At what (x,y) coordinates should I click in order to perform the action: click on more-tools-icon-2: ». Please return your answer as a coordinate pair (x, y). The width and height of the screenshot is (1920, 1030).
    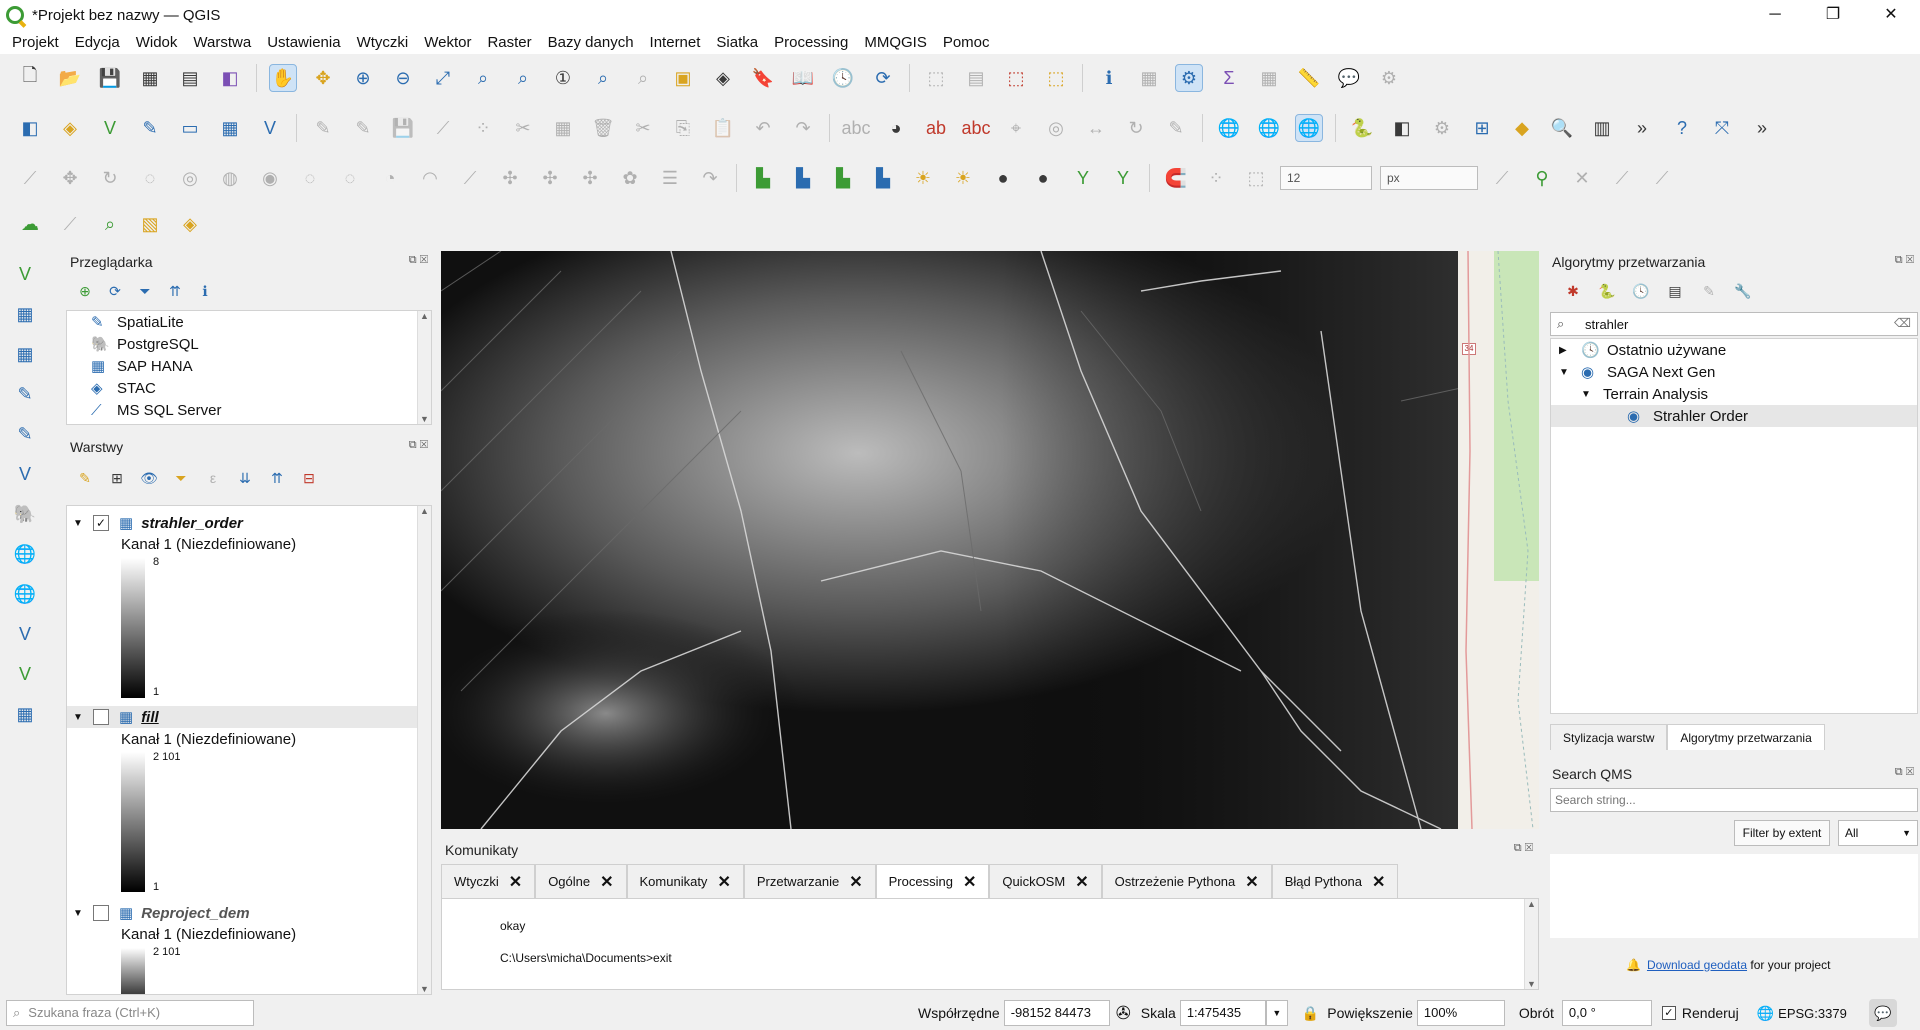
    Looking at the image, I should click on (1762, 128).